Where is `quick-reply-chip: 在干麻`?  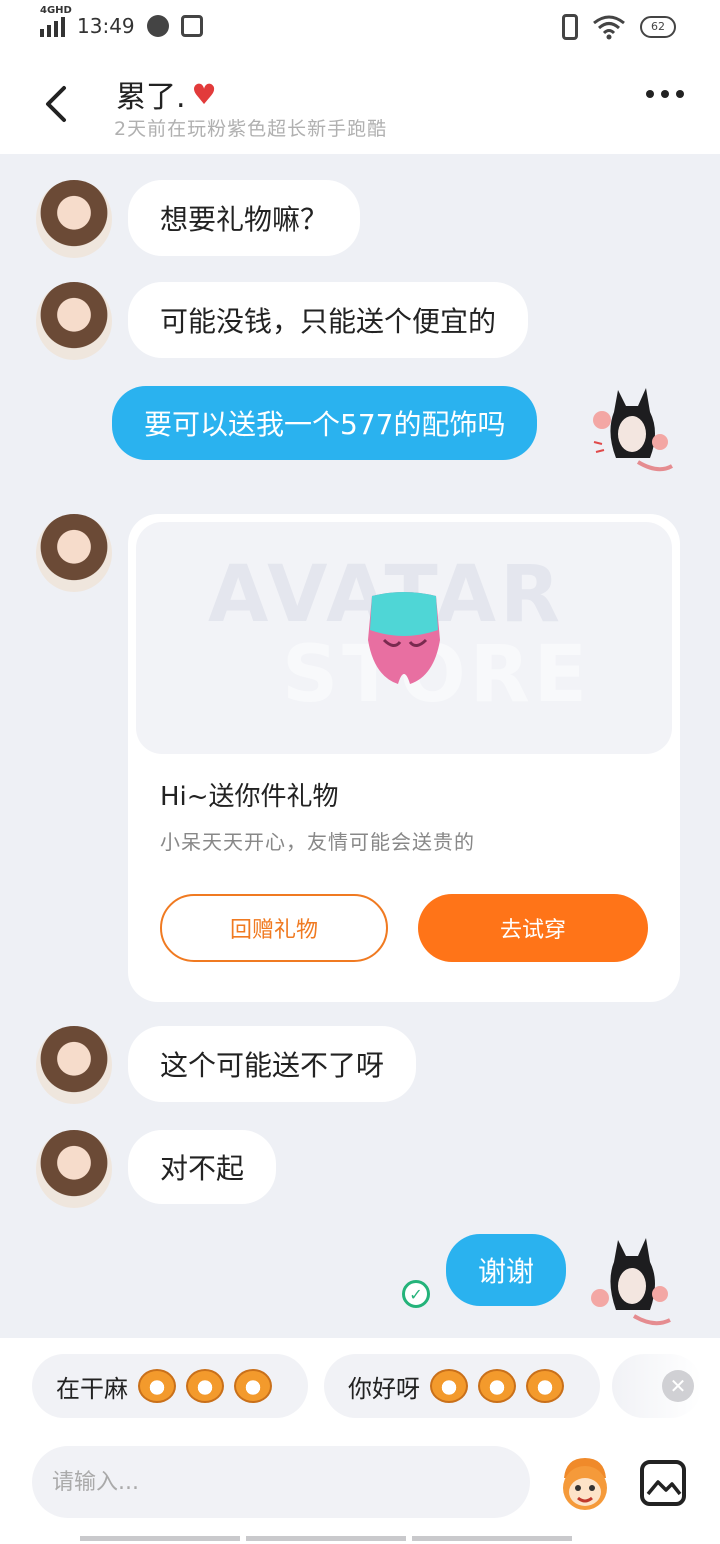
quick-reply-chip: 在干麻 is located at coordinates (170, 1386).